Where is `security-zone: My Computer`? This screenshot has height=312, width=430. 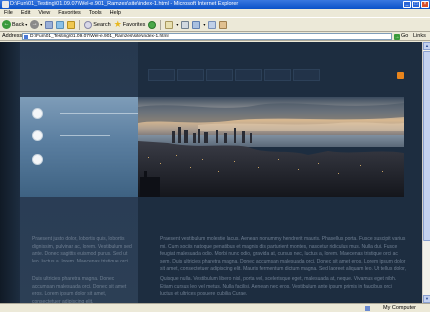
security-zone: My Computer is located at coordinates (399, 308).